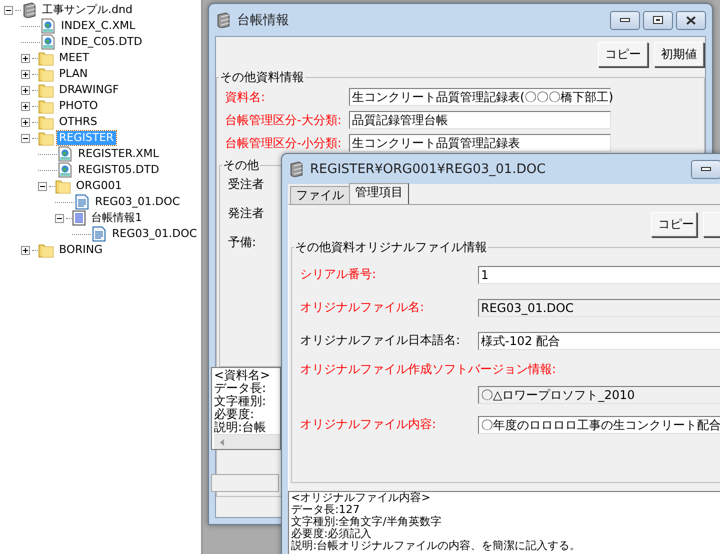 The width and height of the screenshot is (720, 554). What do you see at coordinates (283, 120) in the screenshot?
I see `field-label: 台帳管理区分-大分類:` at bounding box center [283, 120].